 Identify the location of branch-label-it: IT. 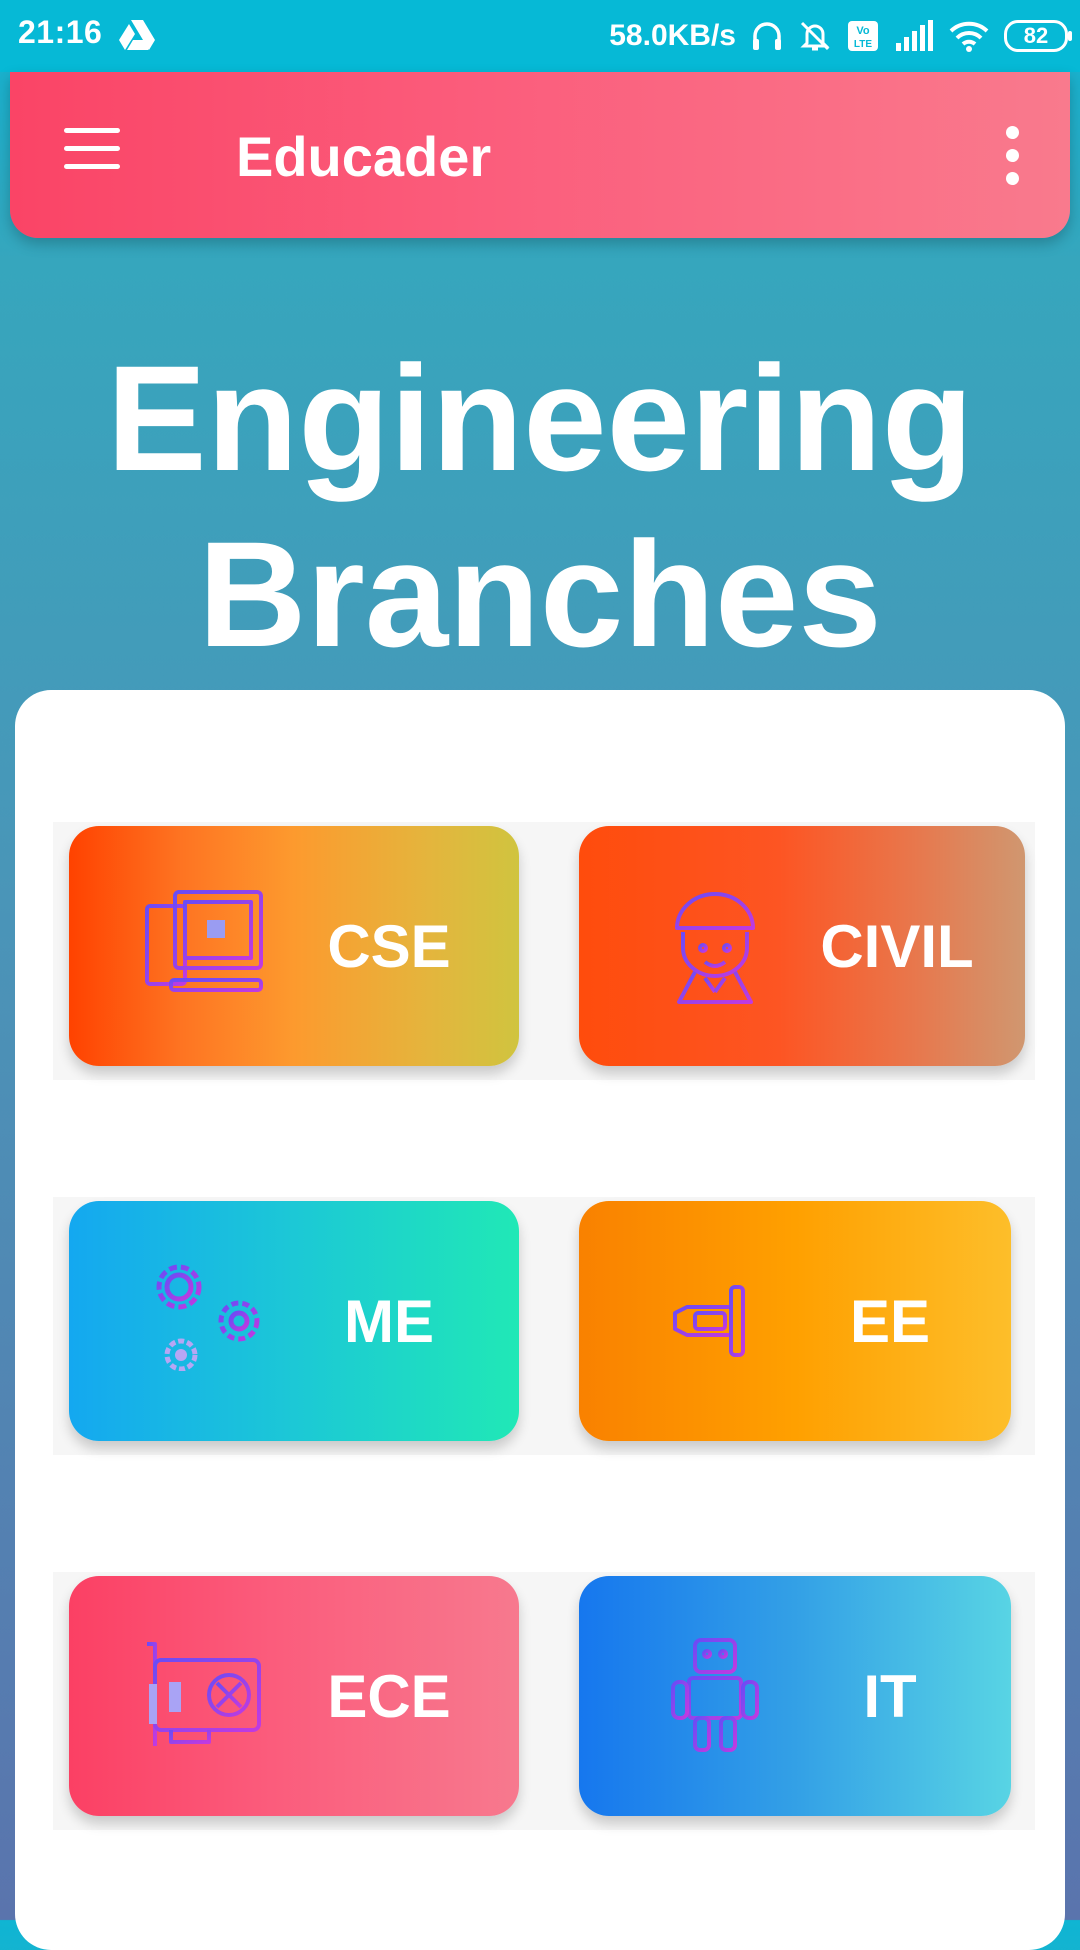
(890, 1696).